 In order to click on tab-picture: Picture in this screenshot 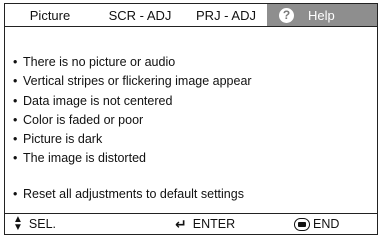, I will do `click(50, 15)`.